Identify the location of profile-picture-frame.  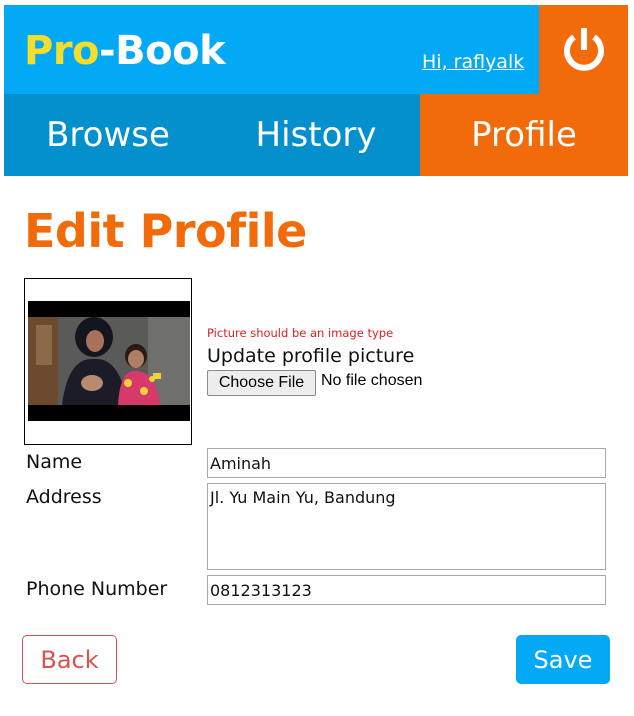
(108, 361).